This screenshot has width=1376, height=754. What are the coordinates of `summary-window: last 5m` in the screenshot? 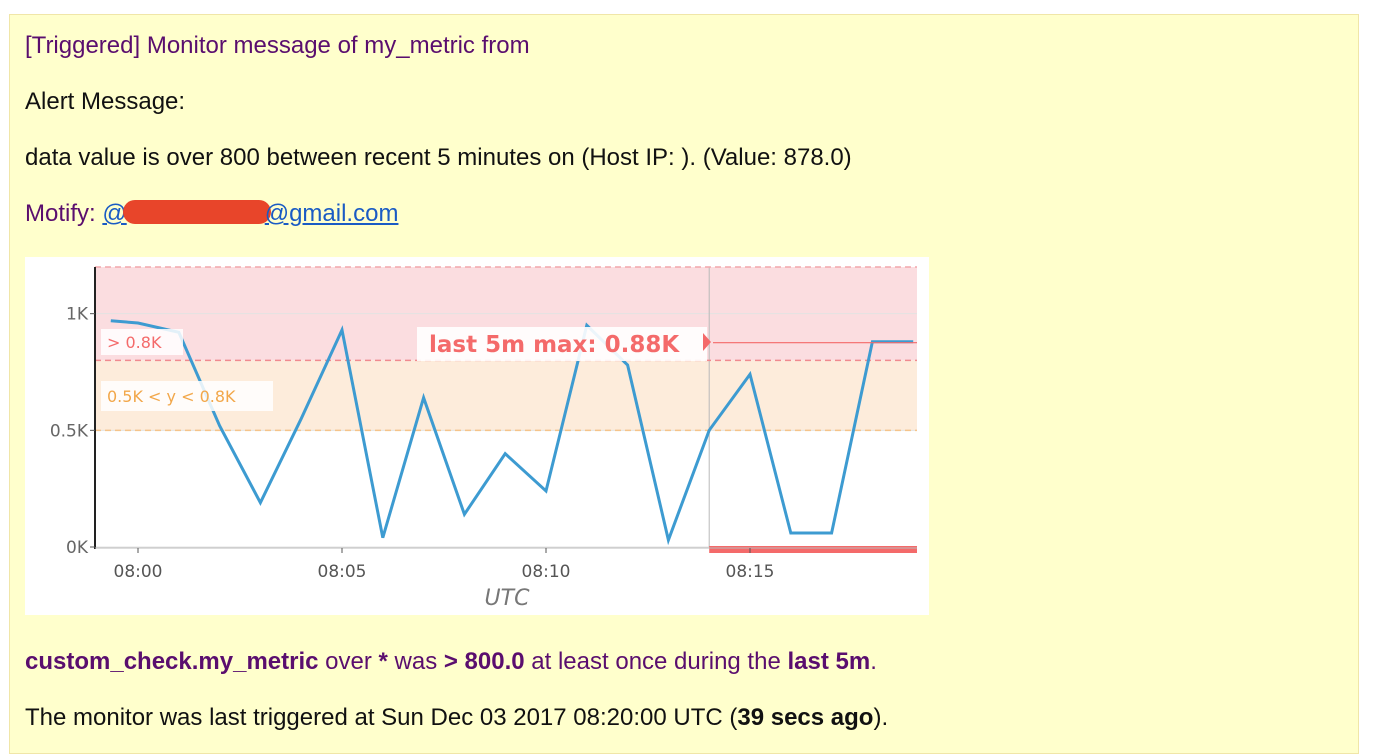 It's located at (829, 661).